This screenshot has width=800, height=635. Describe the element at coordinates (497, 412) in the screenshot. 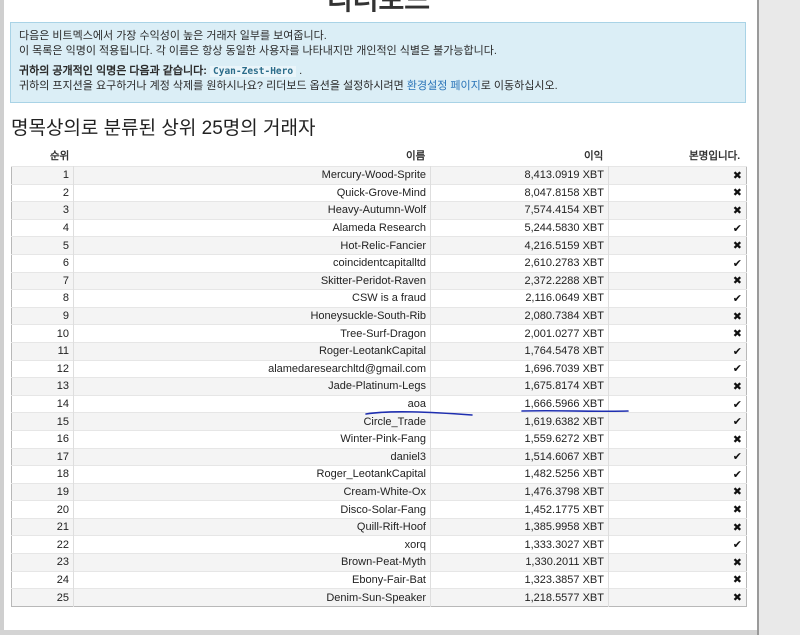

I see `handwritten-underline-annotation` at that location.